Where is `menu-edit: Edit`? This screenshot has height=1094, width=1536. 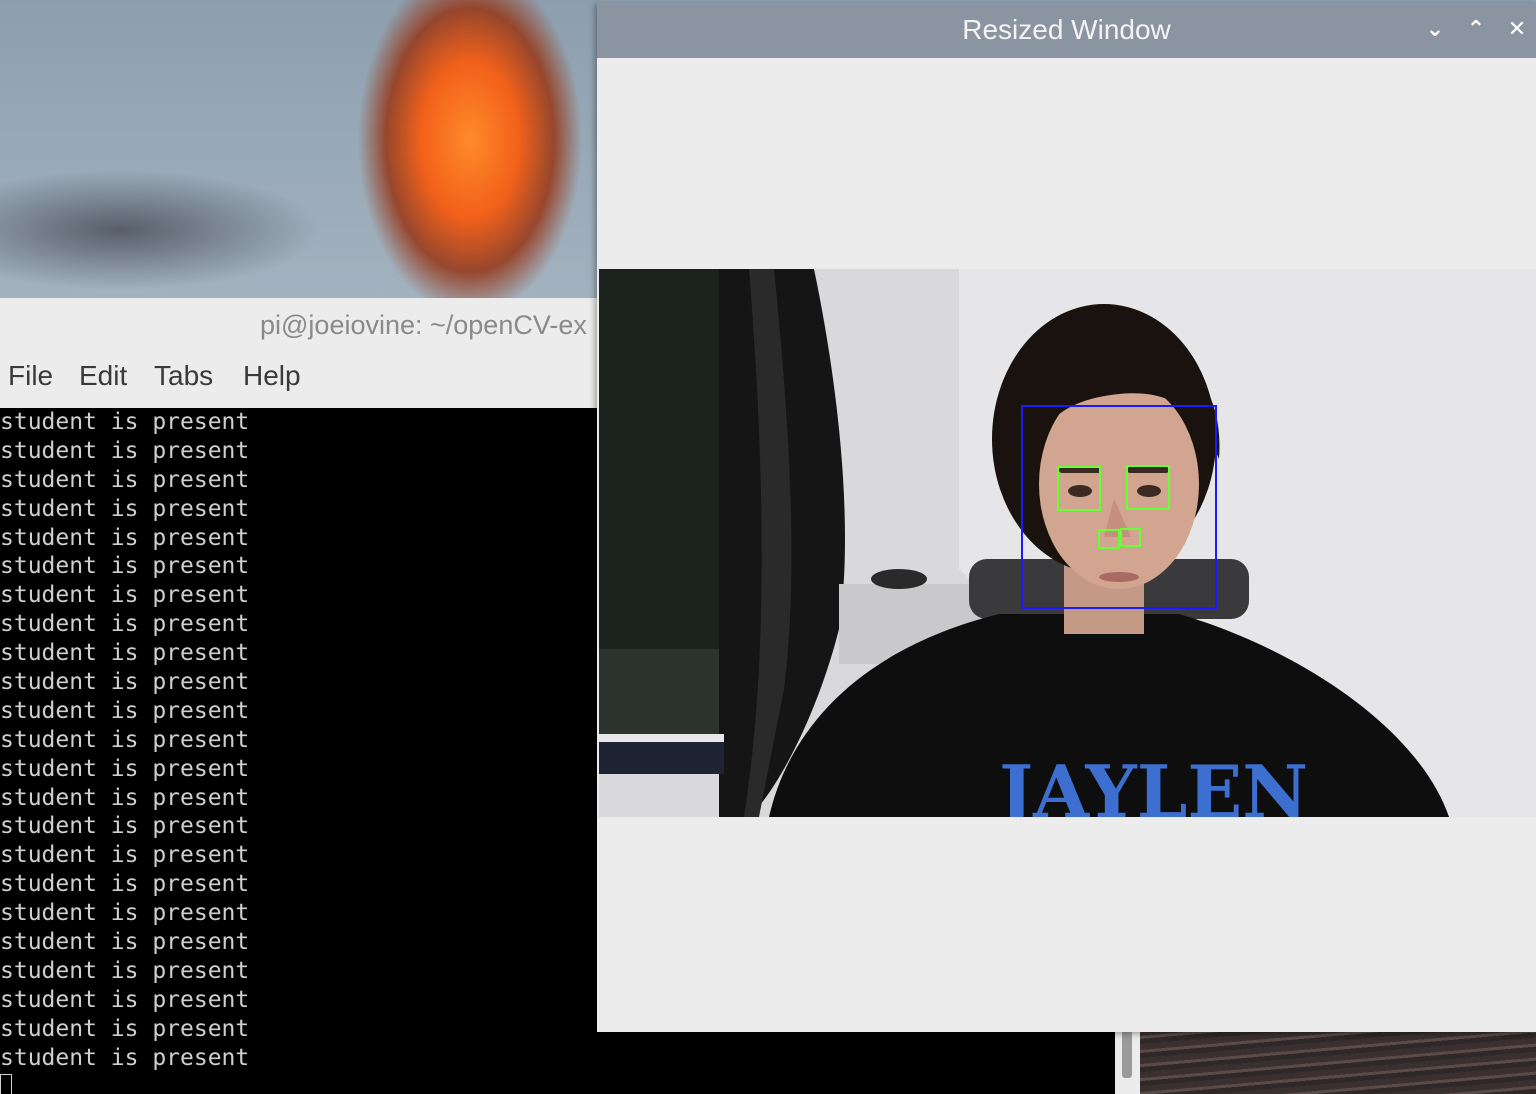
menu-edit: Edit is located at coordinates (103, 376).